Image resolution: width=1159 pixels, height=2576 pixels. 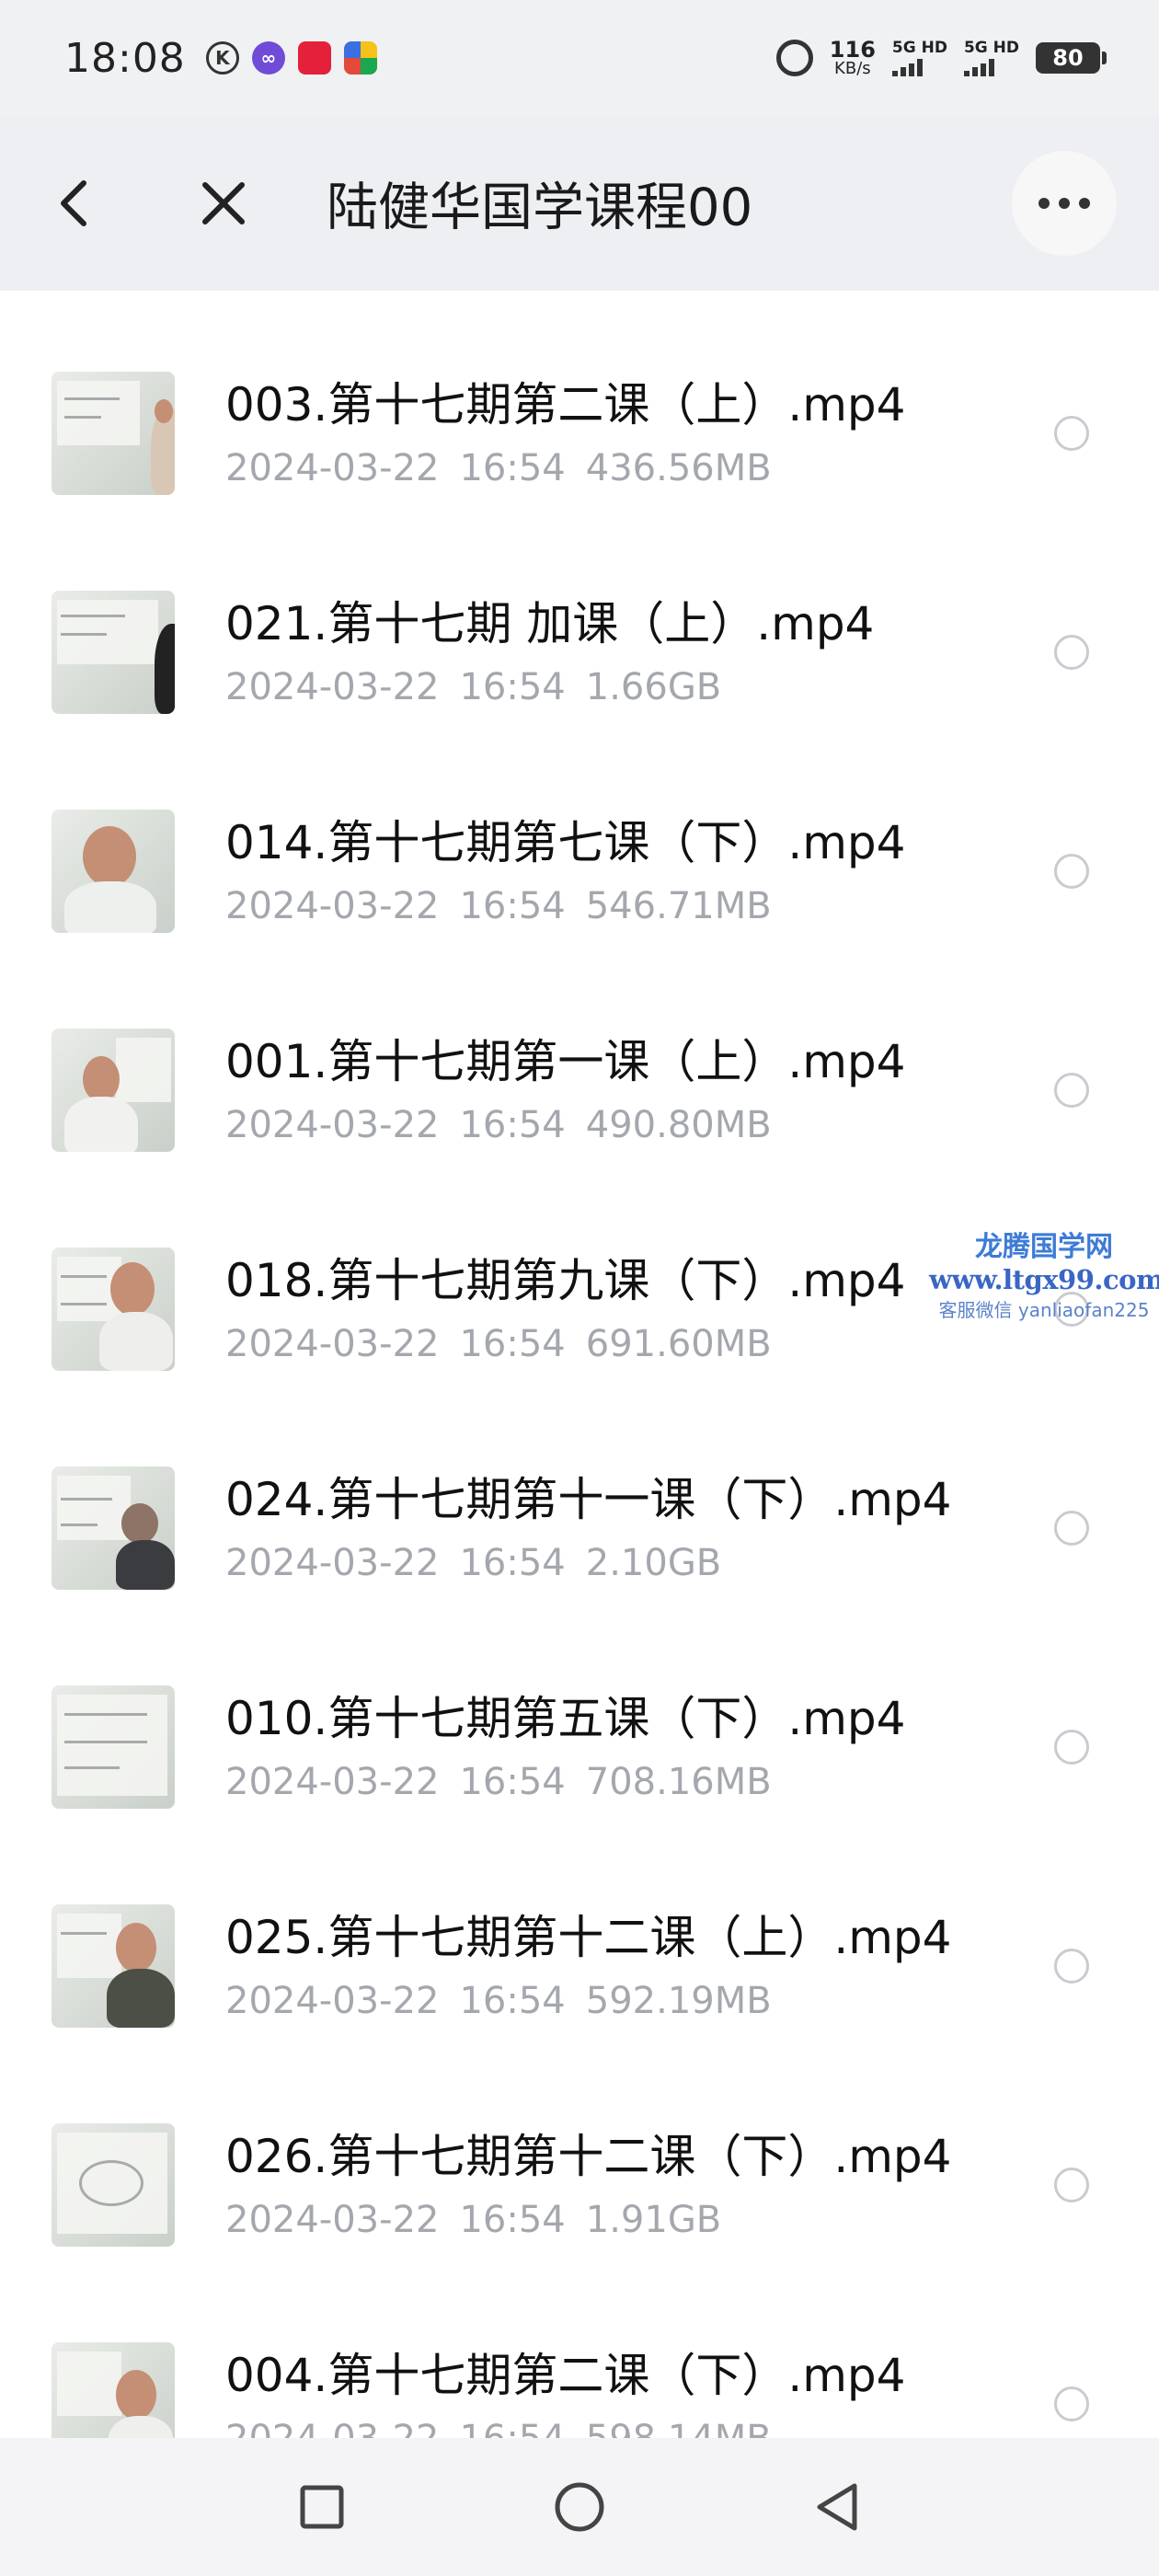 I want to click on watermark-line1: 龙腾国学网, so click(x=1044, y=1247).